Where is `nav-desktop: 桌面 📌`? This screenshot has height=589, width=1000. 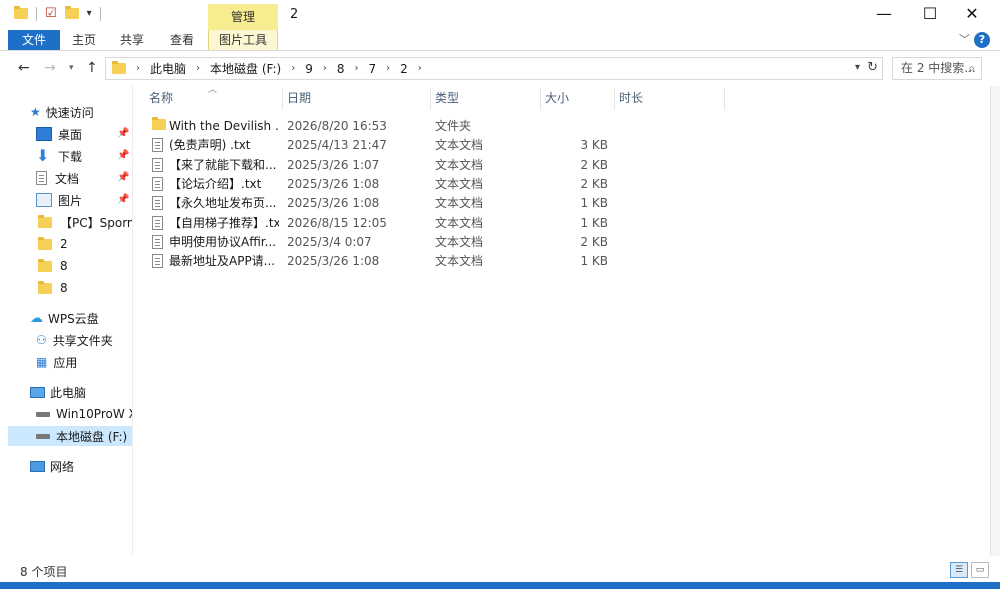 nav-desktop: 桌面 📌 is located at coordinates (84, 134).